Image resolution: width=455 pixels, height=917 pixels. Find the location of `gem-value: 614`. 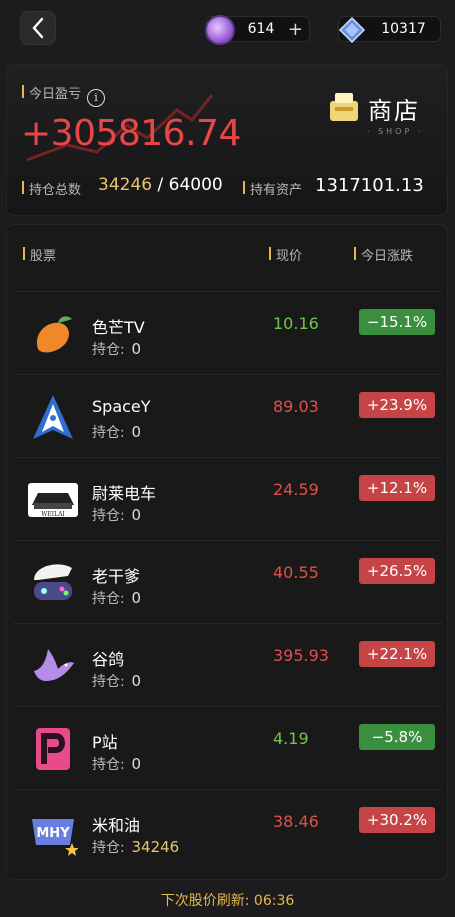

gem-value: 614 is located at coordinates (261, 29).